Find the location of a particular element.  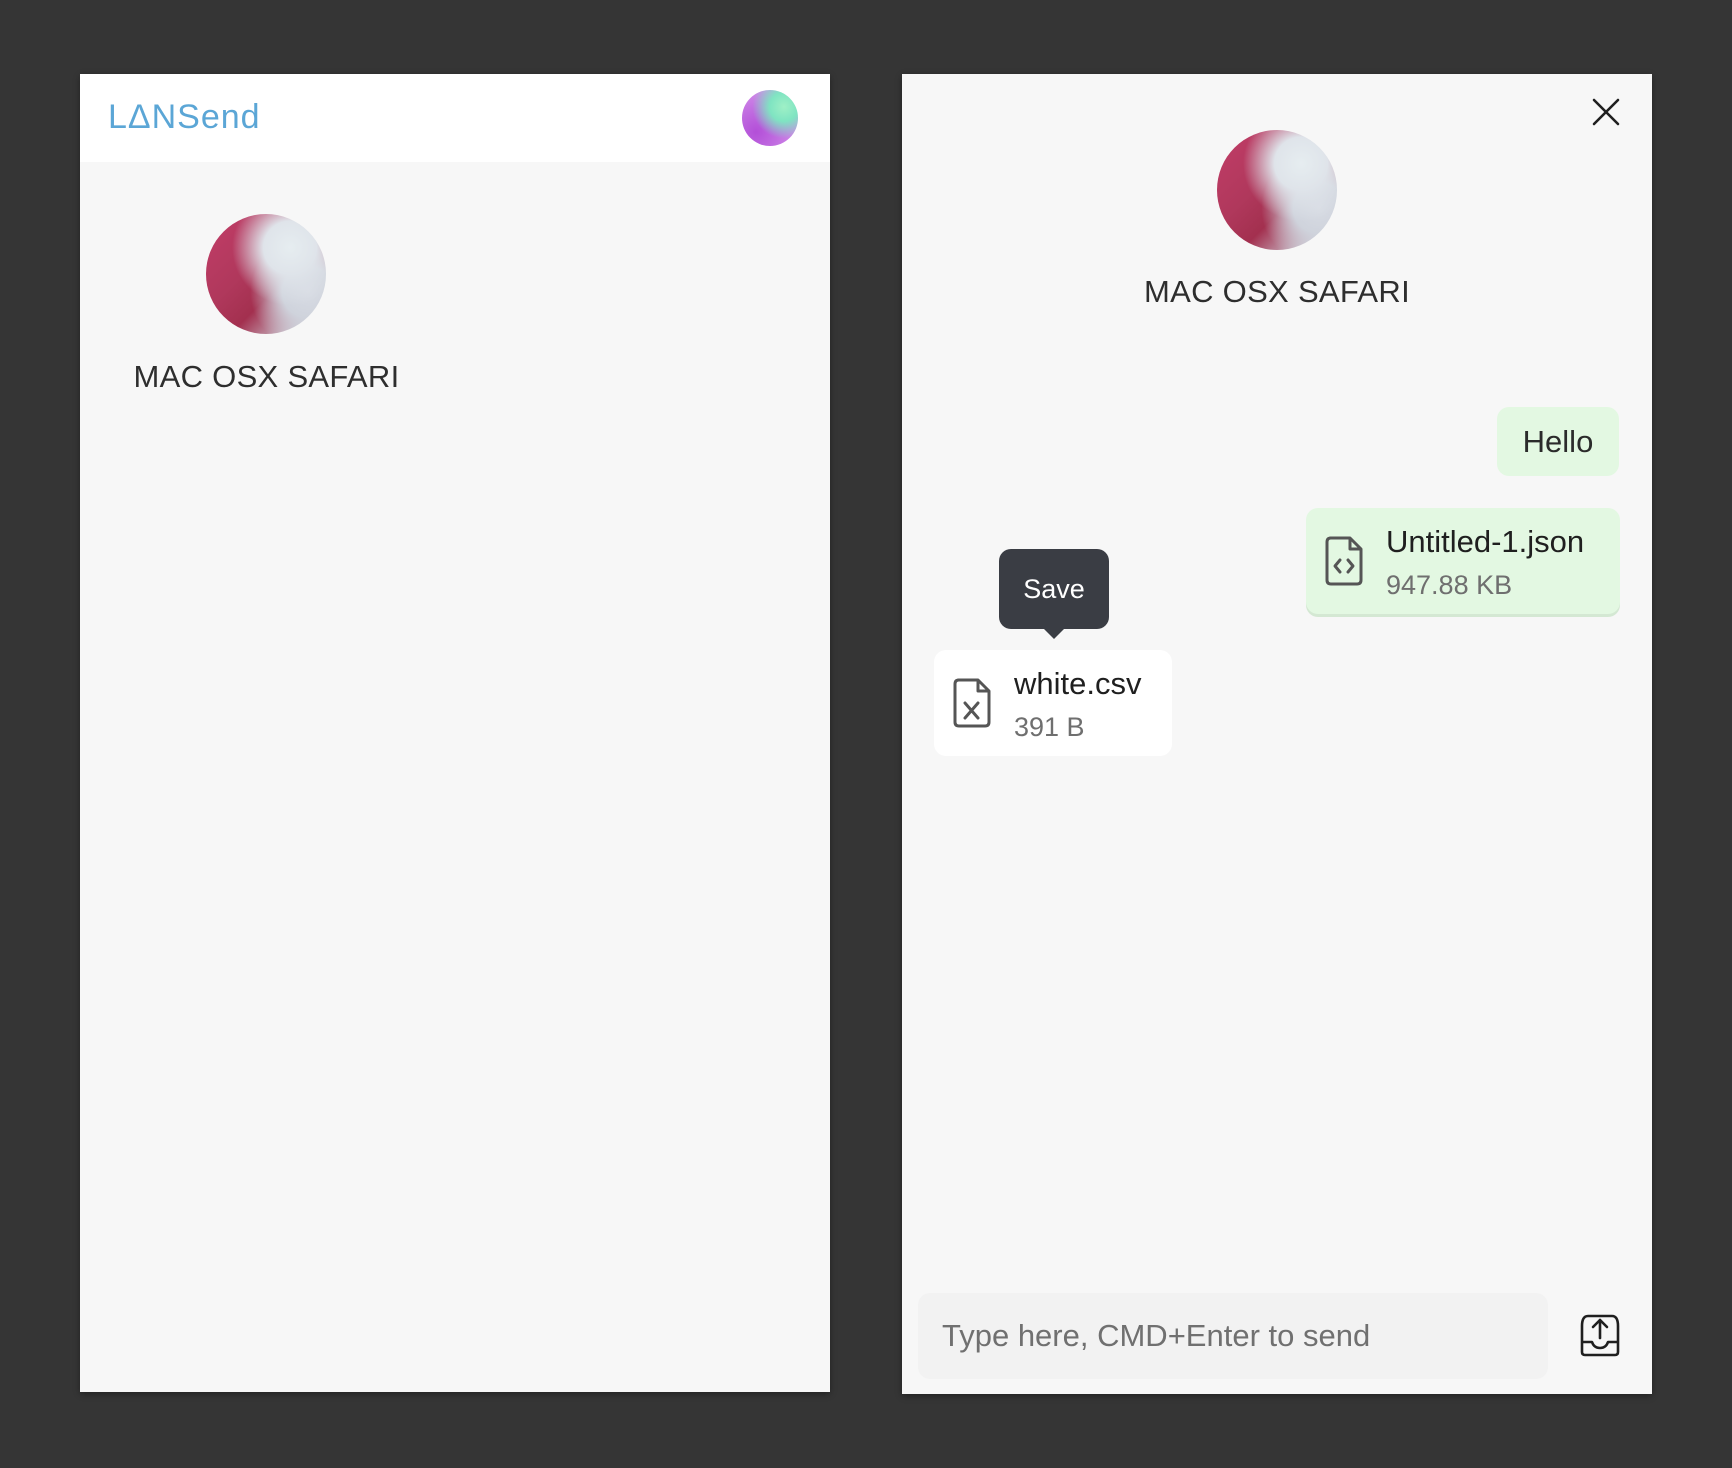

tooltip-arrow is located at coordinates (1054, 633).